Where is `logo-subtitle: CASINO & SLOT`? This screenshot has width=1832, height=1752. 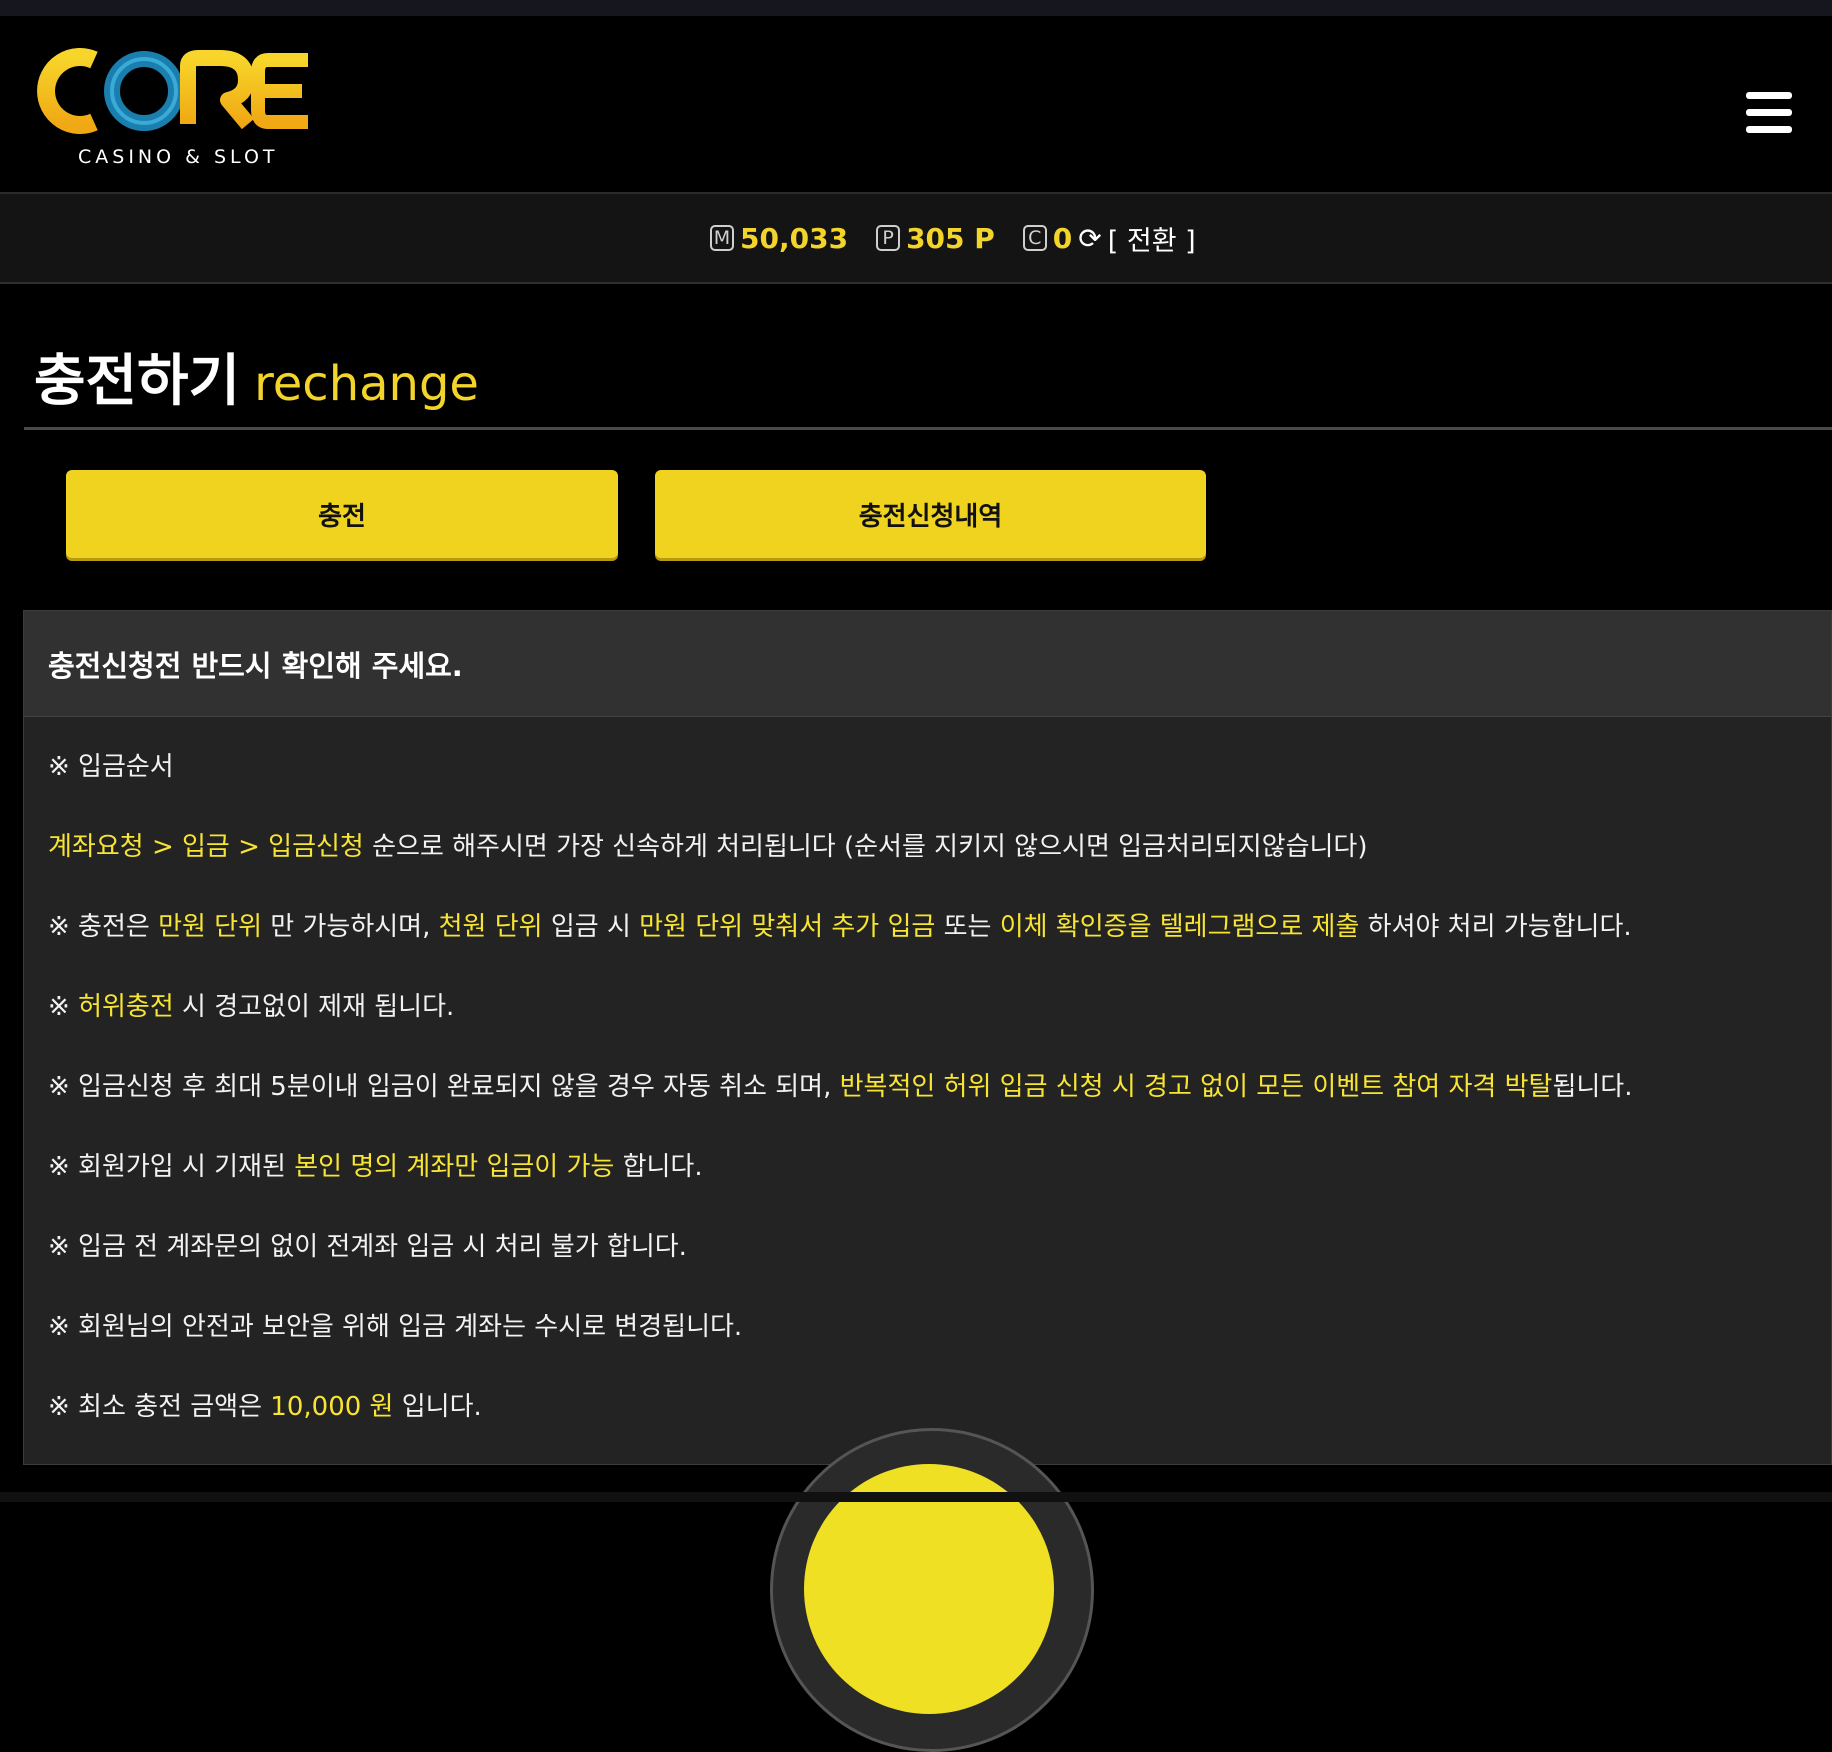
logo-subtitle: CASINO & SLOT is located at coordinates (178, 157).